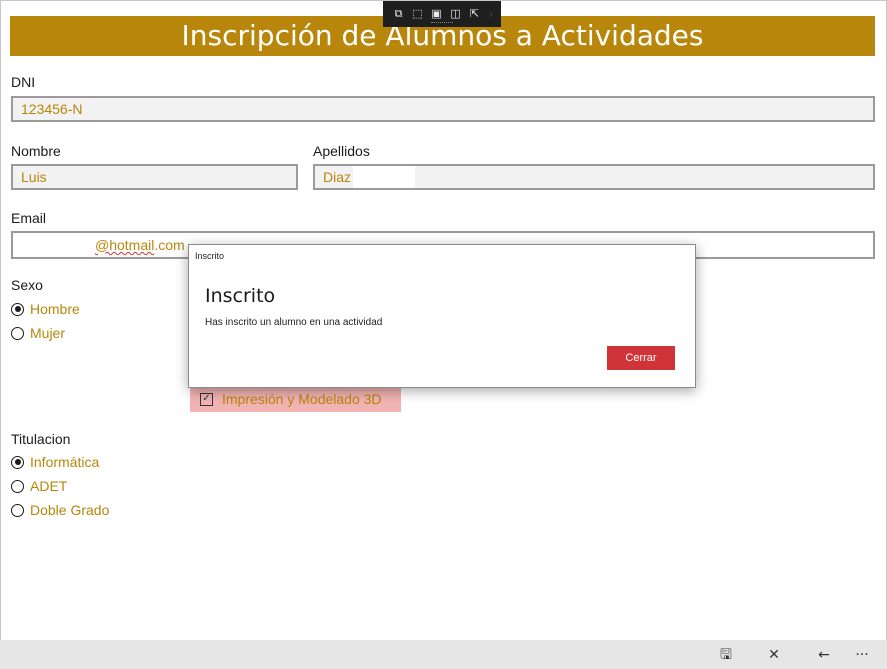 The width and height of the screenshot is (887, 669). I want to click on live-visual-tree-icon: ⧉, so click(398, 14).